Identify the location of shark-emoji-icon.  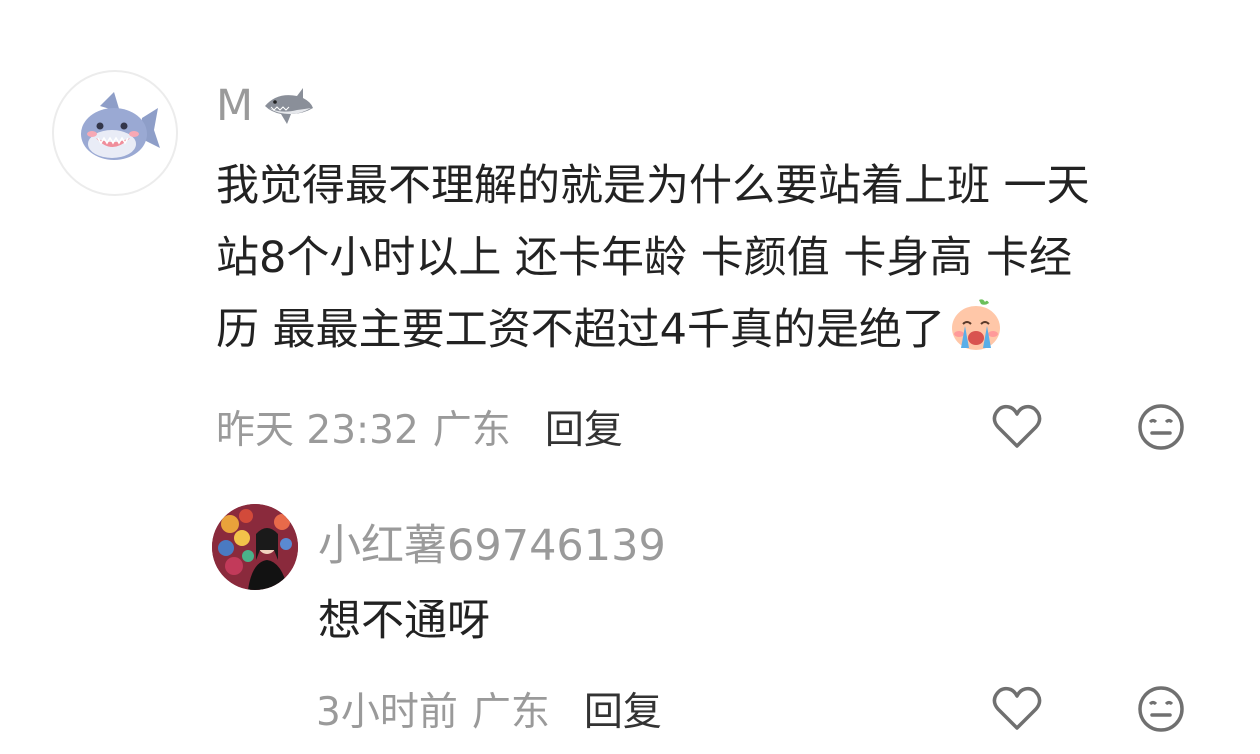
(287, 106).